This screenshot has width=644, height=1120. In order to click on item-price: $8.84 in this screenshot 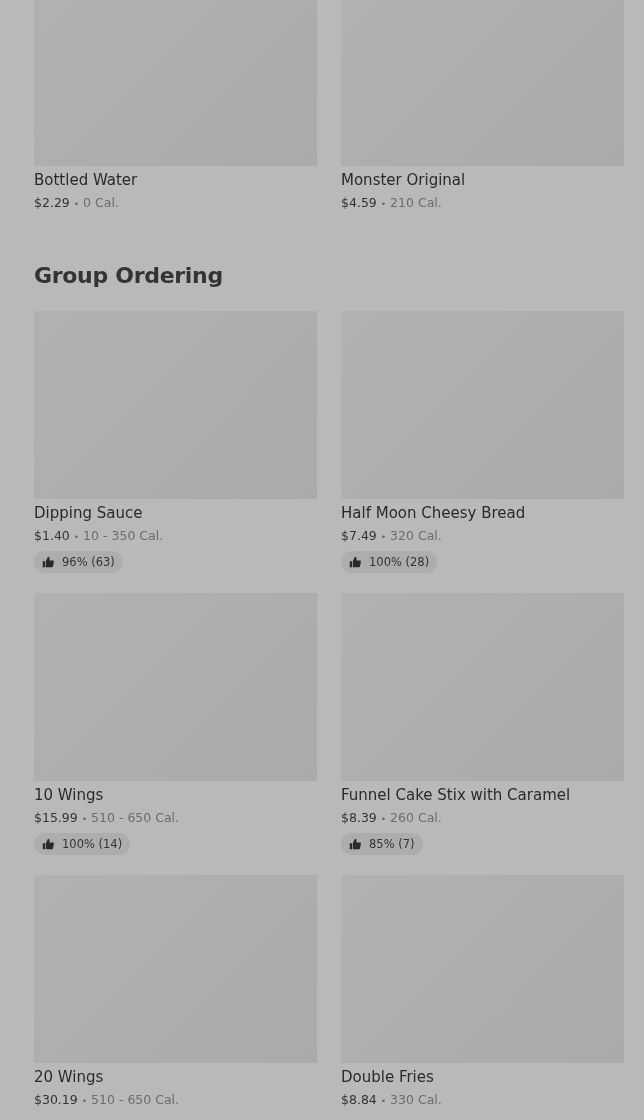, I will do `click(359, 1100)`.